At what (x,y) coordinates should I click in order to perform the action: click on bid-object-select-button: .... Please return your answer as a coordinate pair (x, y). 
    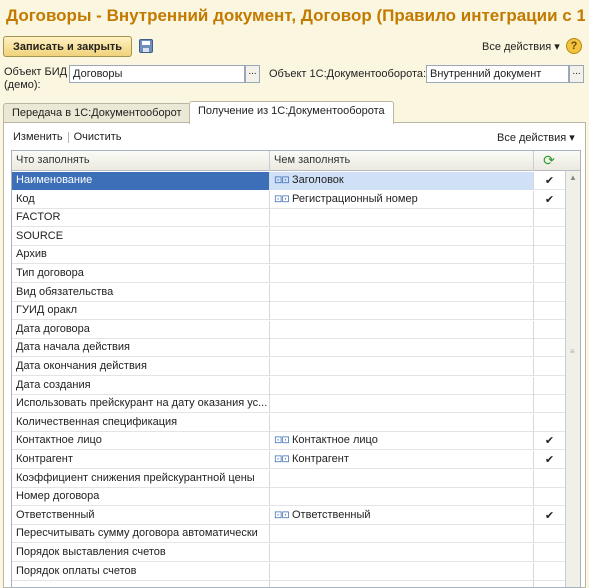
    Looking at the image, I should click on (252, 74).